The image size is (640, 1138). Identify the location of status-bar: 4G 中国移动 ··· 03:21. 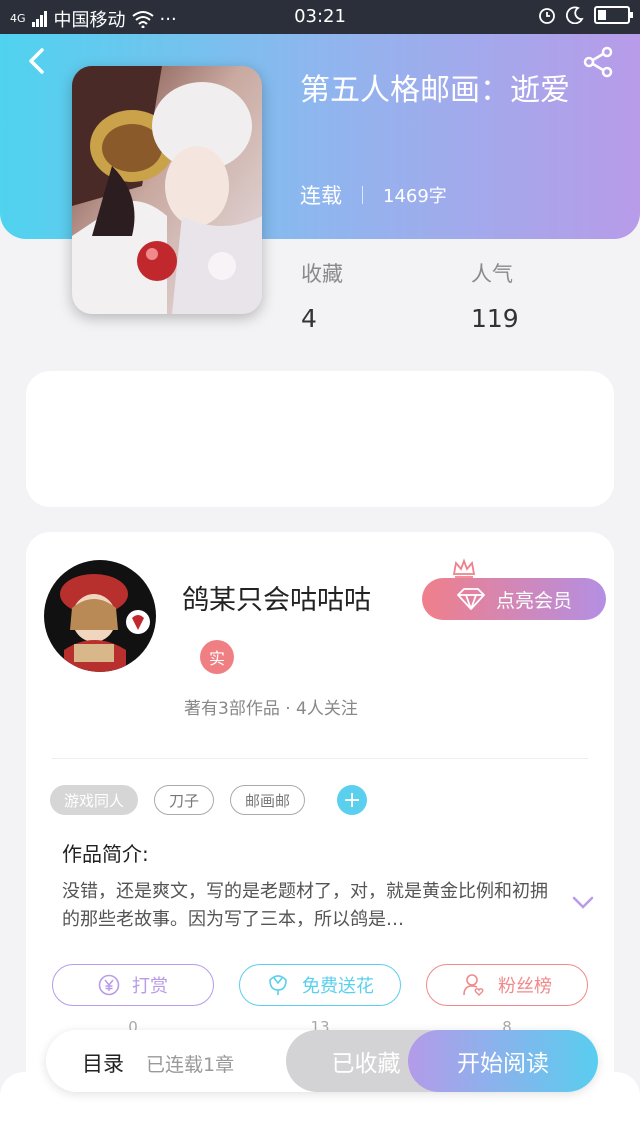
(320, 17).